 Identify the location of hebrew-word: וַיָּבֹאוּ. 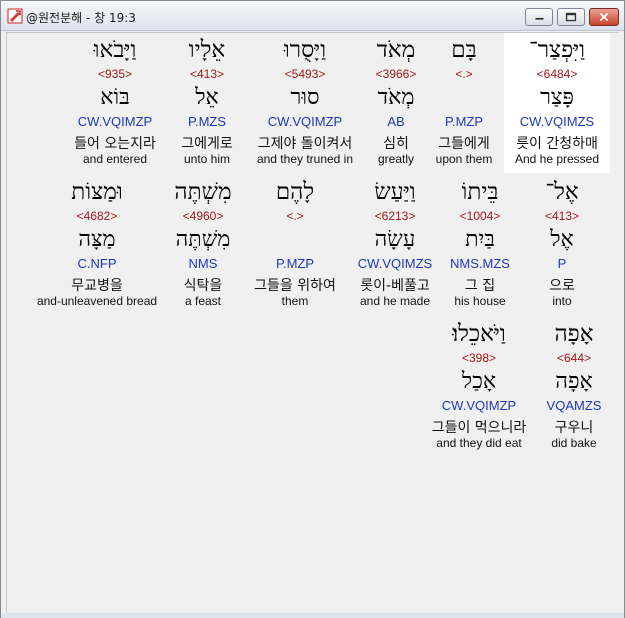
(115, 50).